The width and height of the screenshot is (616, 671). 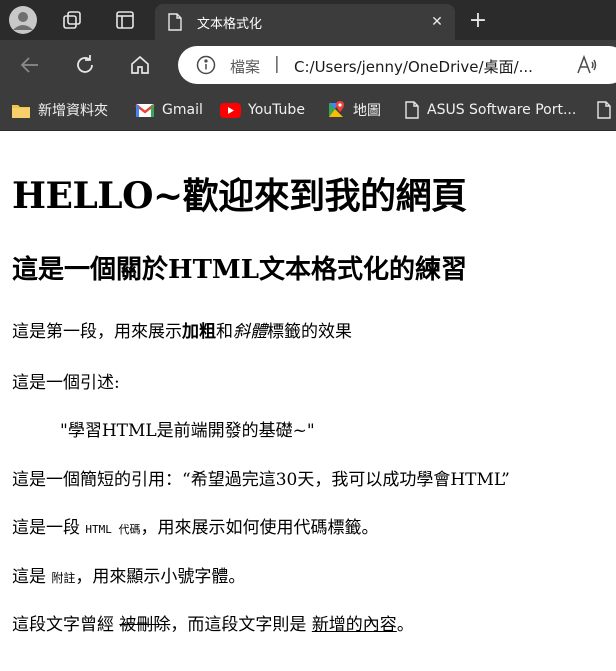 I want to click on paragraph-quote-intro: 這是一個引述:, so click(x=66, y=383).